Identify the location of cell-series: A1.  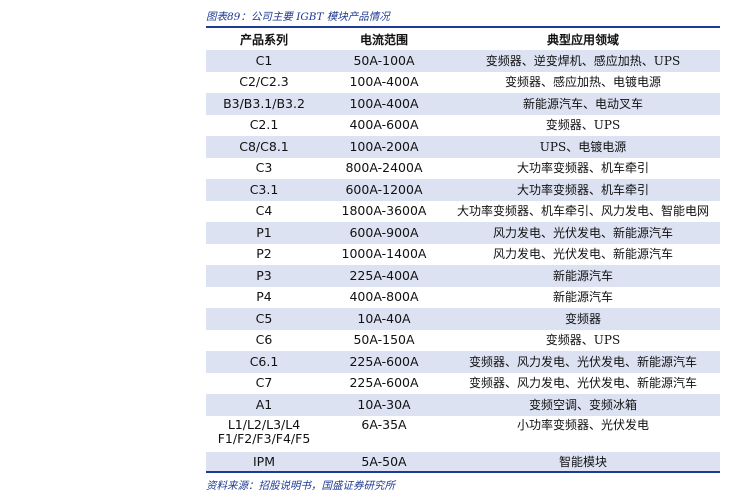
(264, 405).